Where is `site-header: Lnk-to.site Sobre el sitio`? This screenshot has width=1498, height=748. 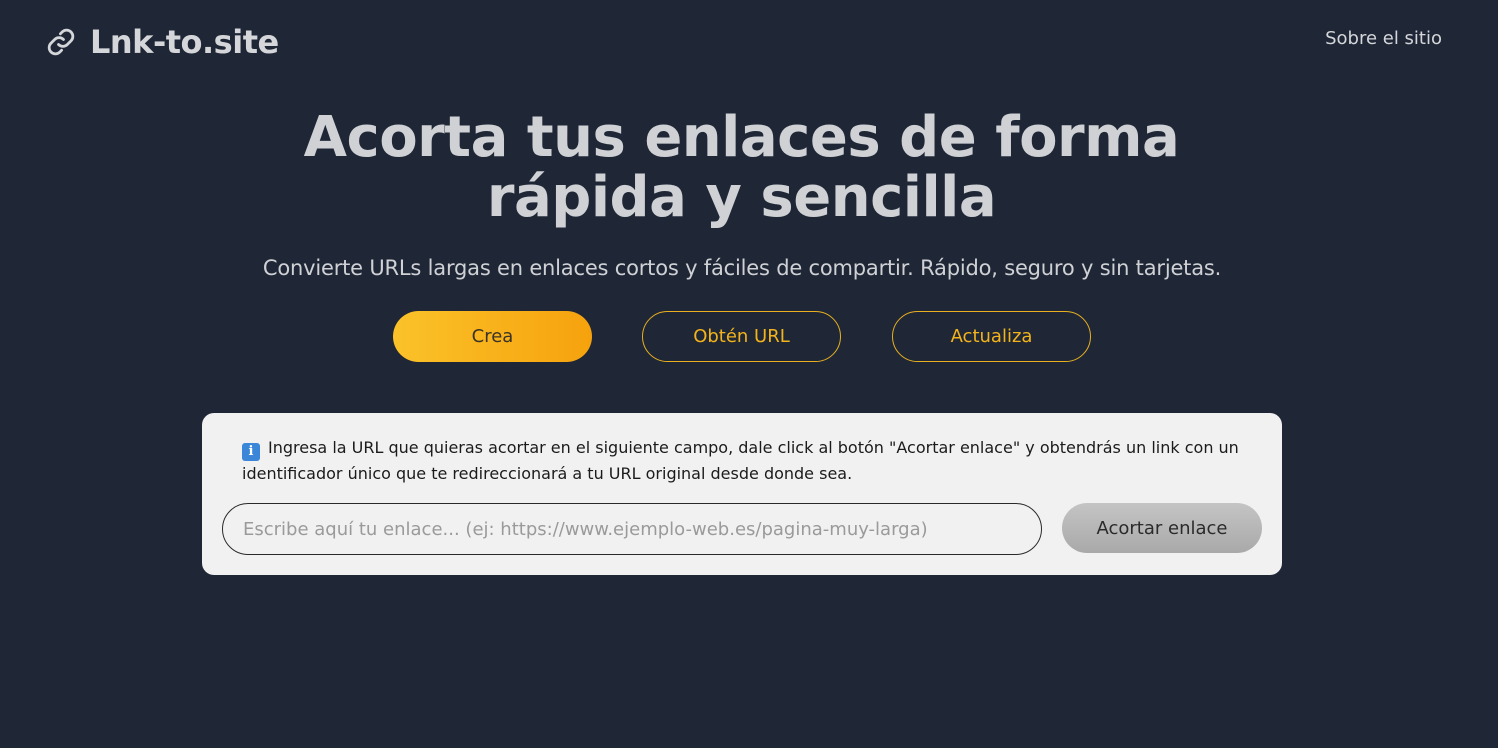
site-header: Lnk-to.site Sobre el sitio is located at coordinates (749, 41).